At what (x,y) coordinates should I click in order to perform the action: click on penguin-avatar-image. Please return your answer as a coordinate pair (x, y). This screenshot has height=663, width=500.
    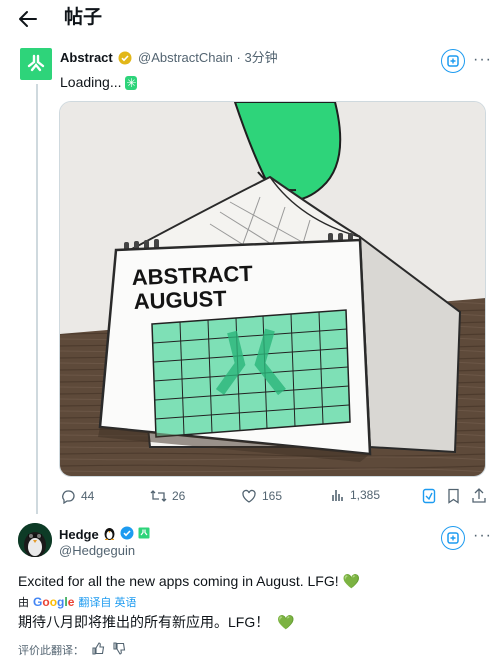
    Looking at the image, I should click on (35, 540).